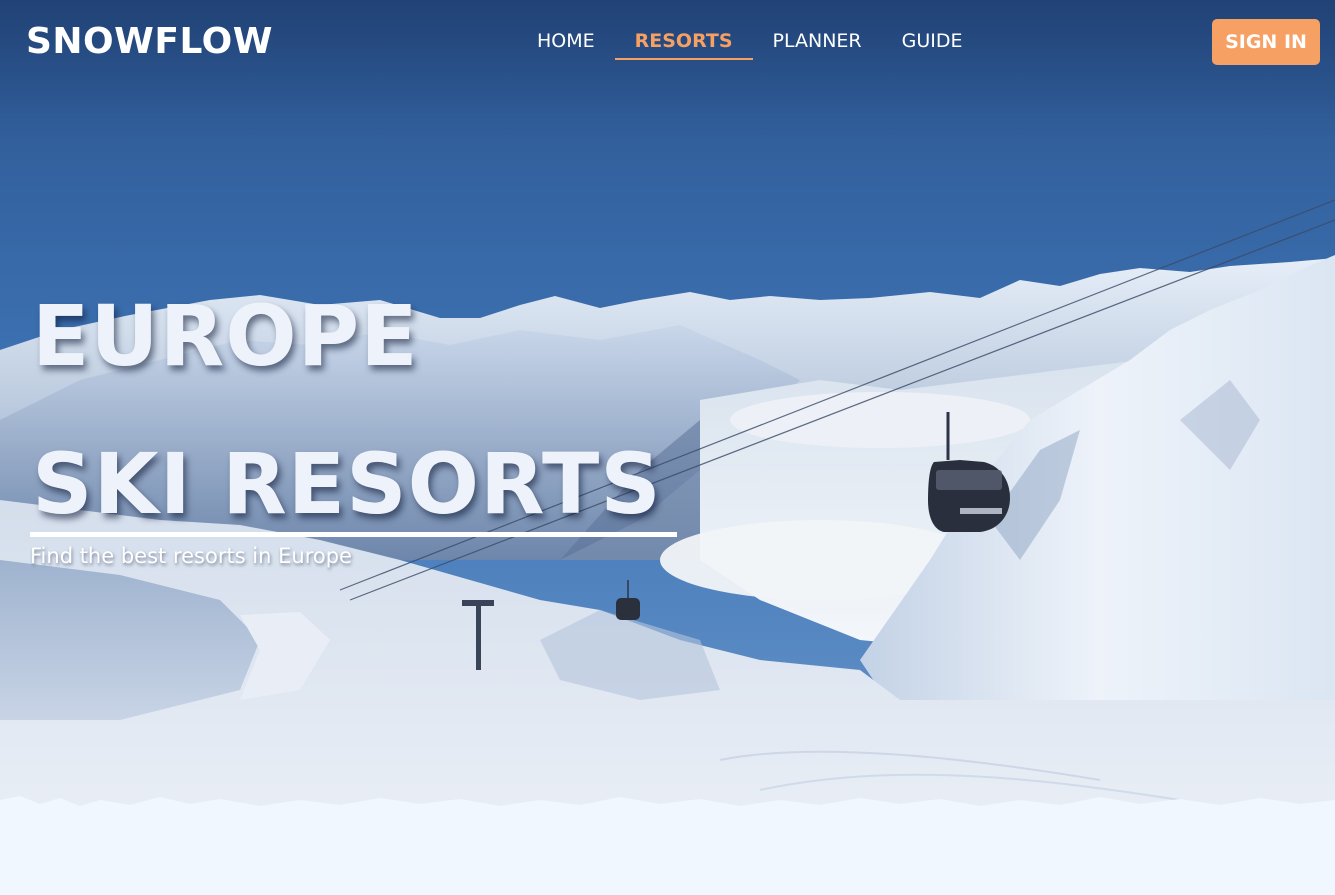 The height and width of the screenshot is (895, 1335). What do you see at coordinates (683, 42) in the screenshot?
I see `nav-item-resorts: RESORTS` at bounding box center [683, 42].